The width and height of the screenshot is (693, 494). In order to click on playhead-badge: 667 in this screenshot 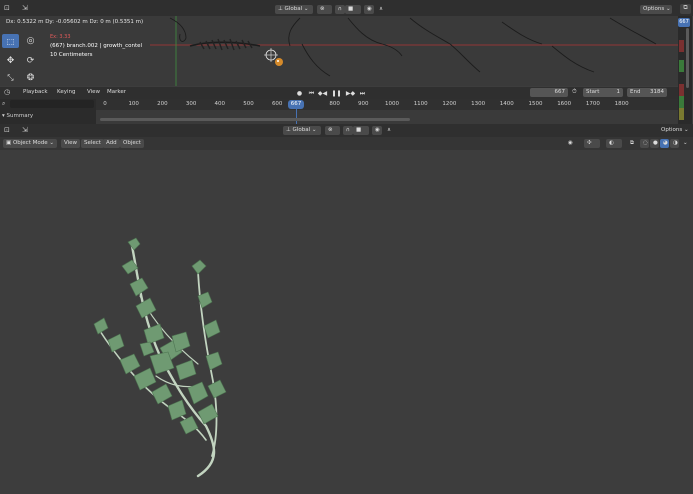, I will do `click(296, 104)`.